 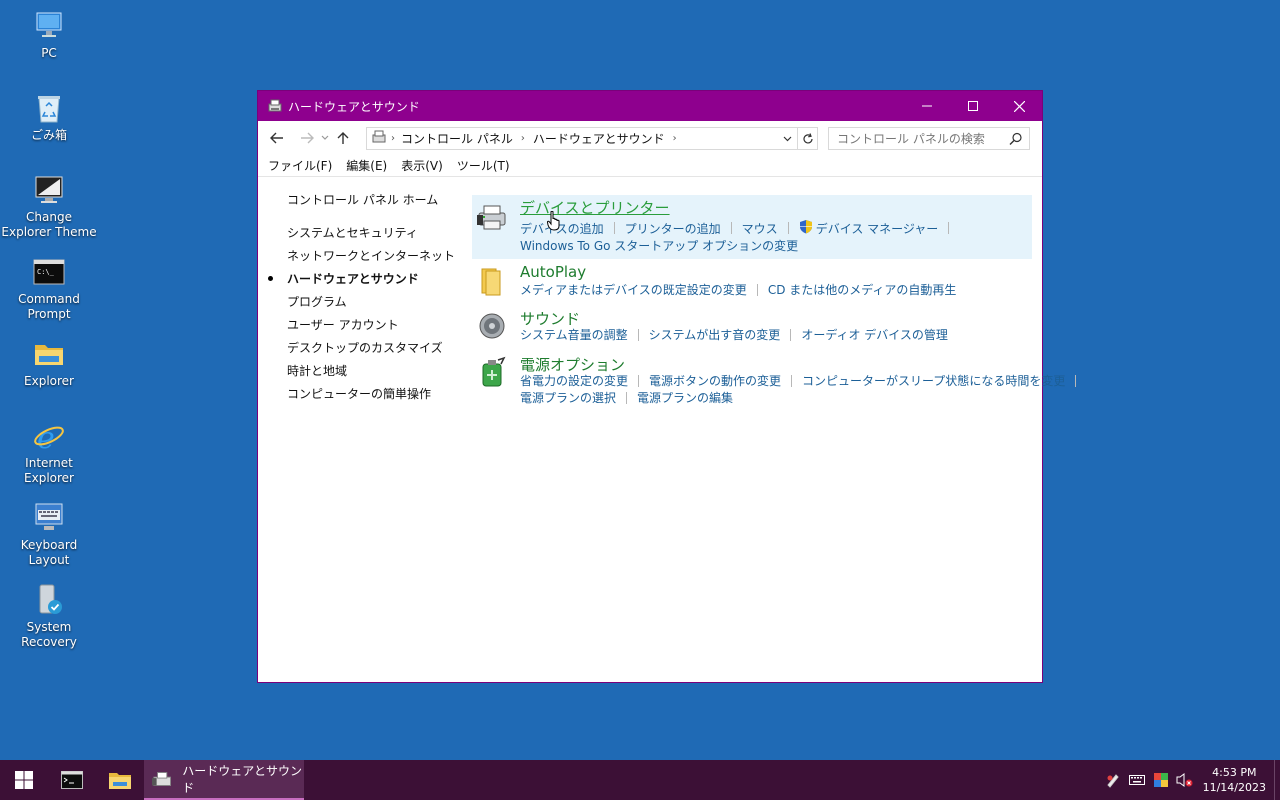 What do you see at coordinates (366, 165) in the screenshot?
I see `menu-edit: 編集(E)` at bounding box center [366, 165].